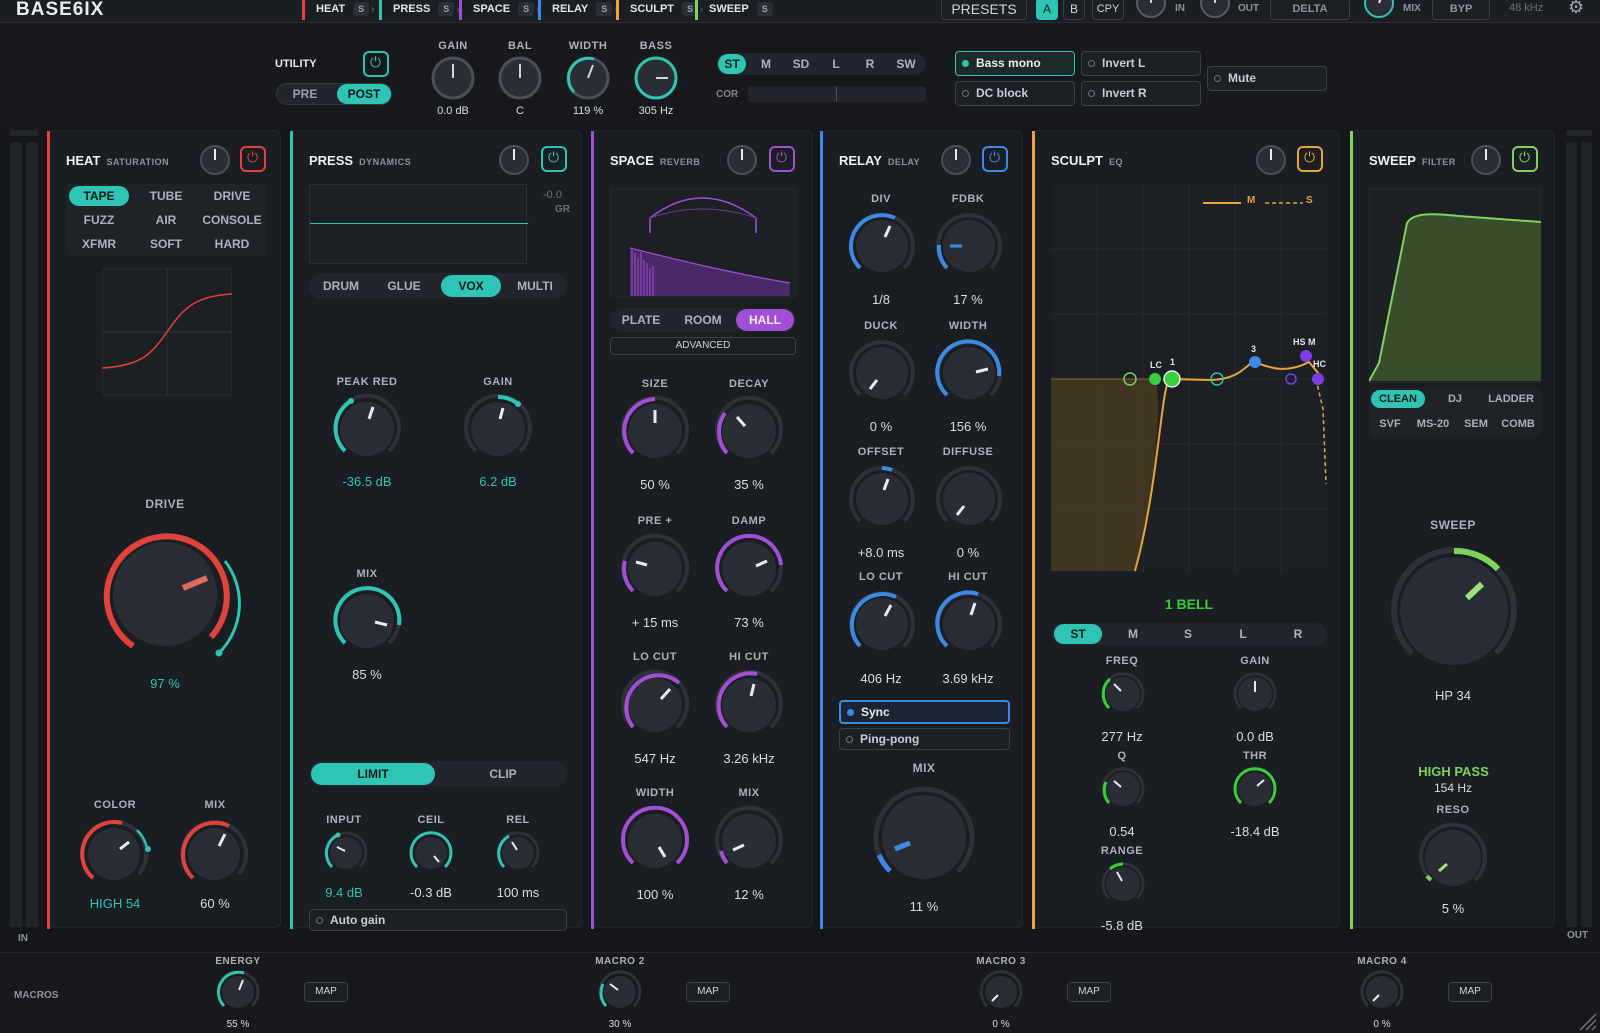 The image size is (1600, 1033). I want to click on heat-type-tube: TUBE, so click(166, 196).